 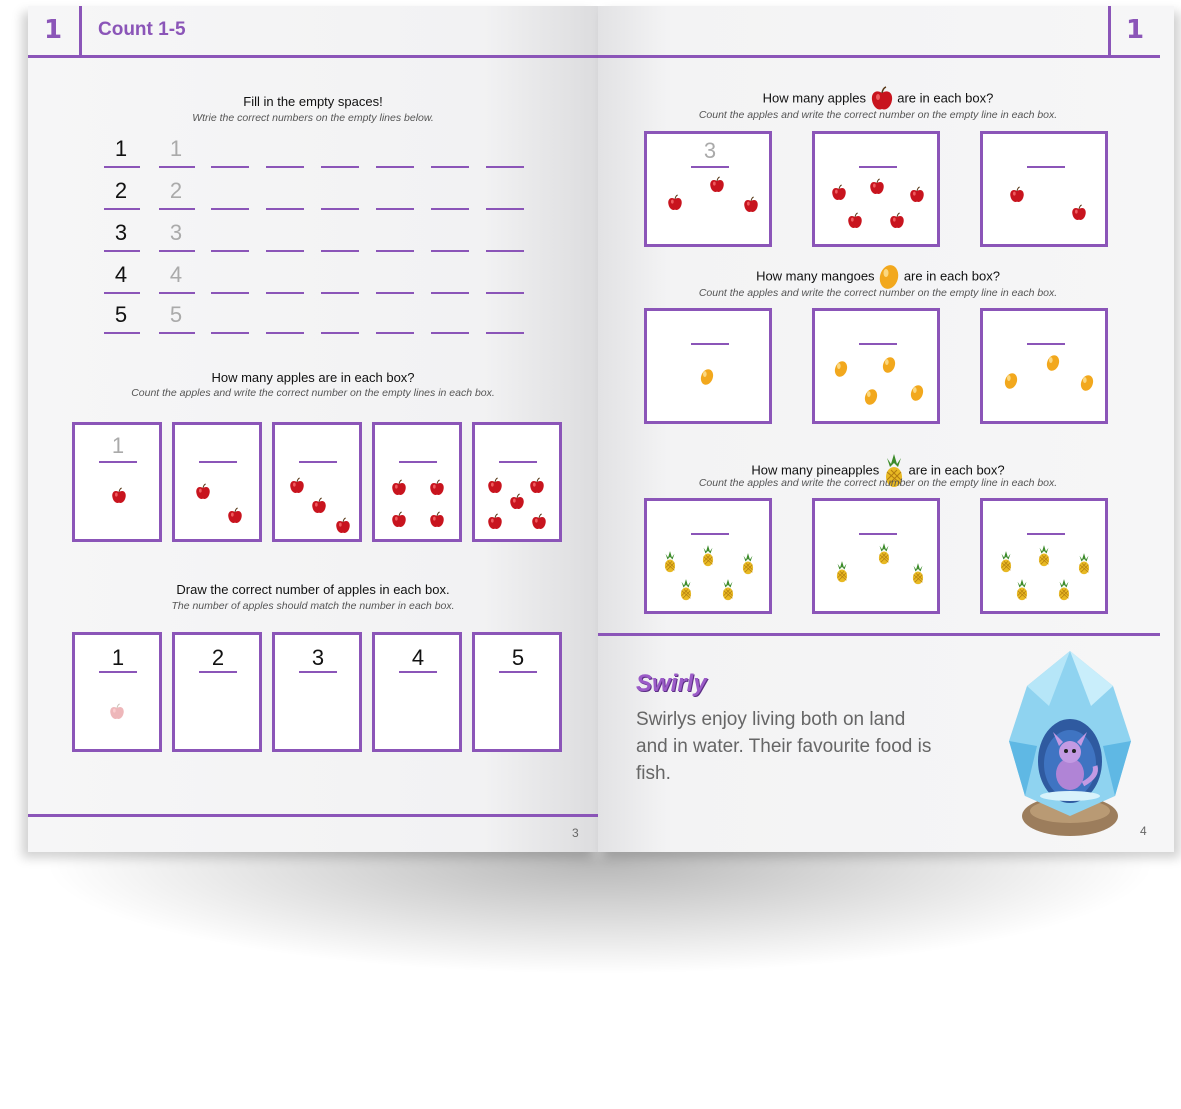 What do you see at coordinates (814, 98) in the screenshot?
I see `apples-heading-start: How many apples` at bounding box center [814, 98].